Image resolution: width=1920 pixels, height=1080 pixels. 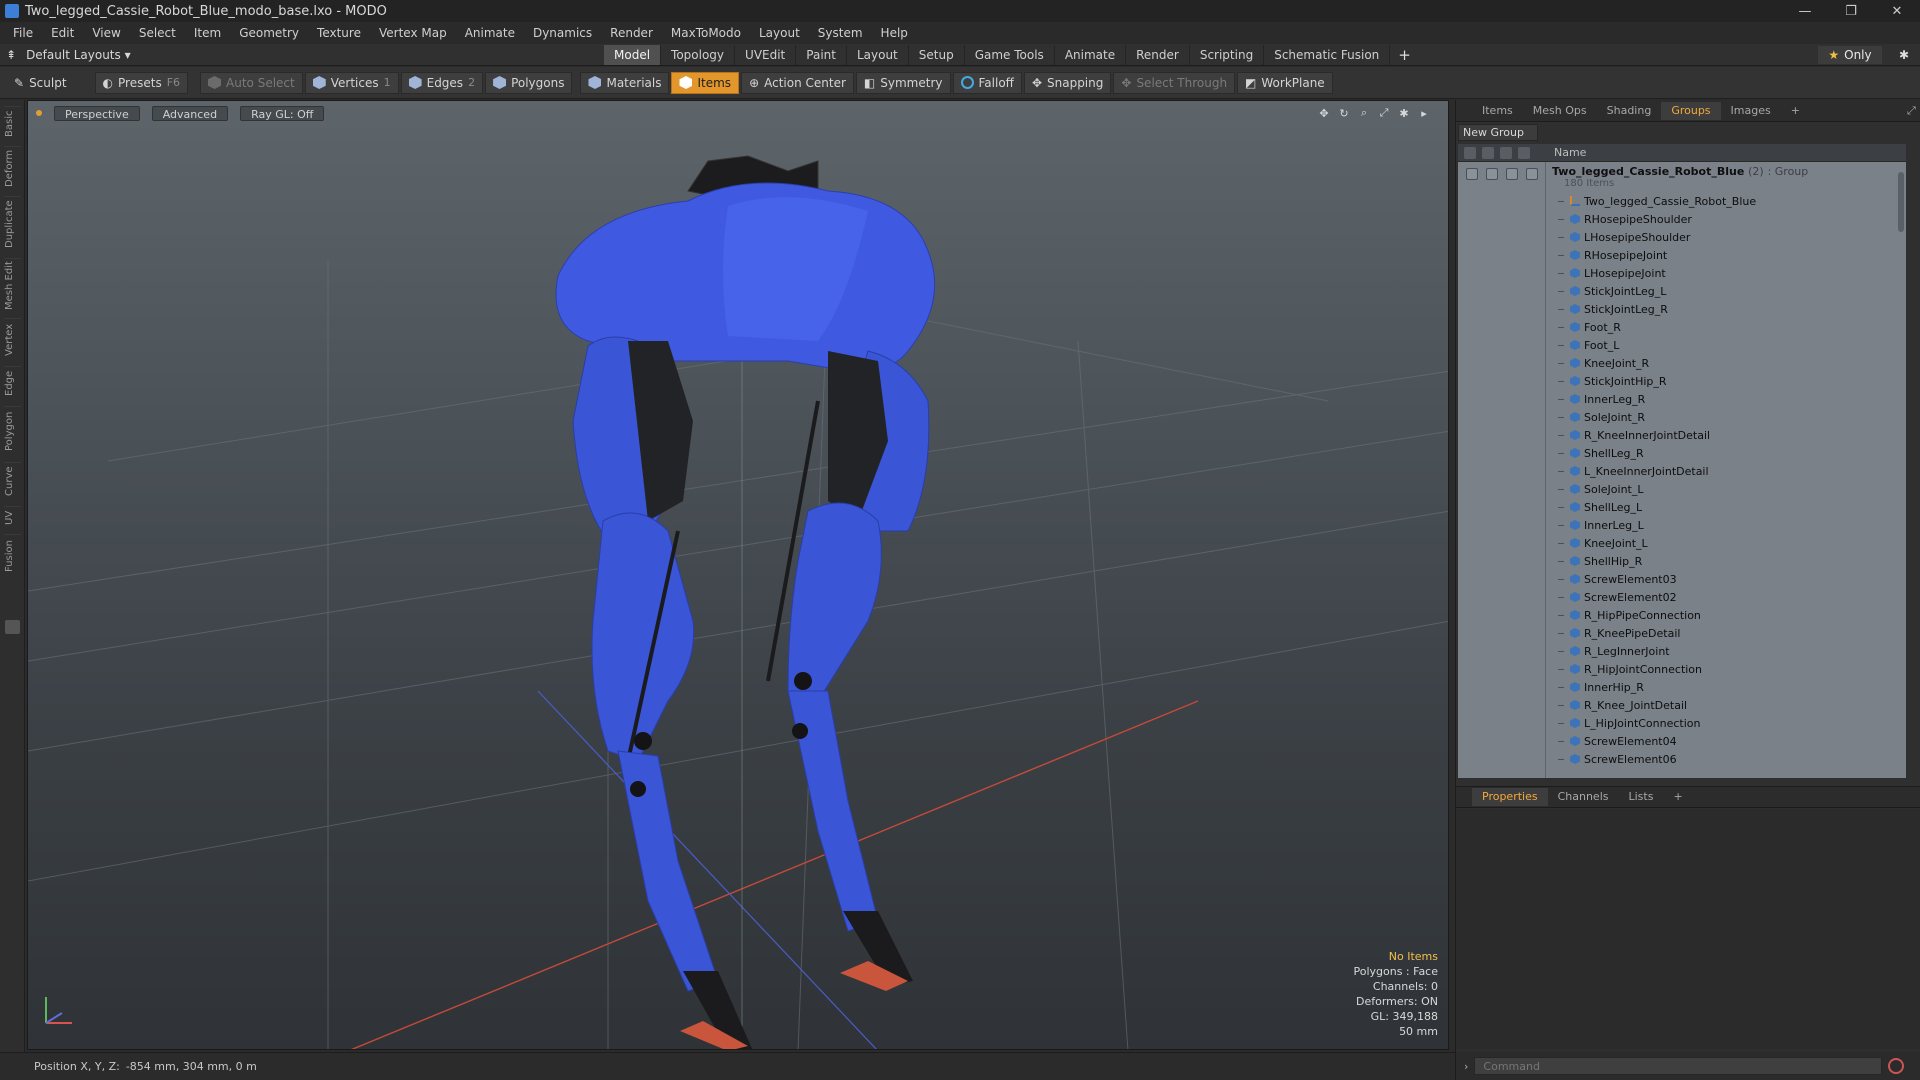 I want to click on pan-icon: ✥, so click(x=1324, y=113).